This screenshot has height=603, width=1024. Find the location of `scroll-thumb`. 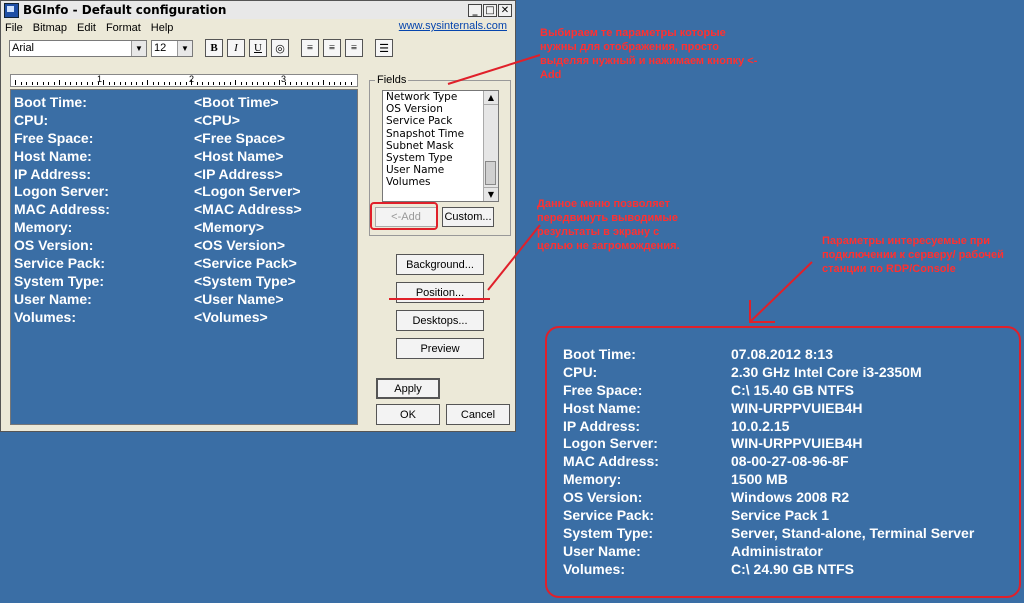

scroll-thumb is located at coordinates (490, 173).